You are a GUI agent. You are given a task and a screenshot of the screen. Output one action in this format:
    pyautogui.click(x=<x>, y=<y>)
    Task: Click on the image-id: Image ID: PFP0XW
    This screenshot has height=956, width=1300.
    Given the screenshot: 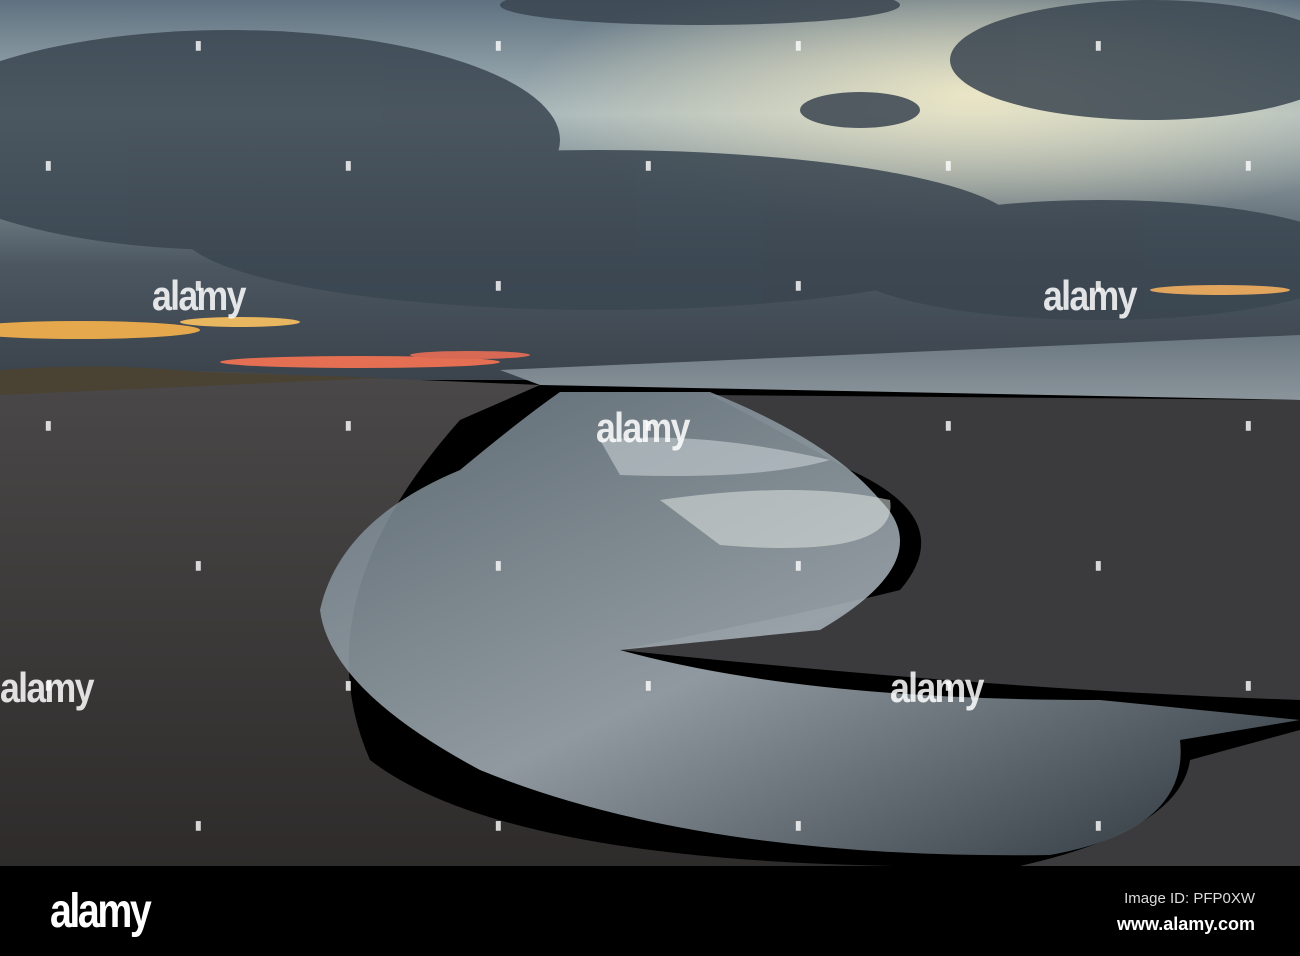 What is the action you would take?
    pyautogui.click(x=1189, y=898)
    